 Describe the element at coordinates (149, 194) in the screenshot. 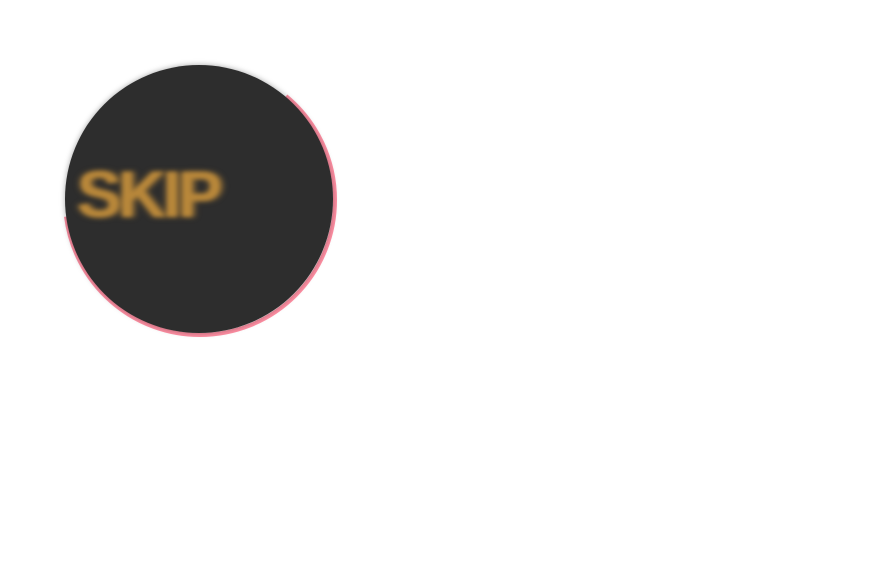

I see `skip-label: SKIP` at that location.